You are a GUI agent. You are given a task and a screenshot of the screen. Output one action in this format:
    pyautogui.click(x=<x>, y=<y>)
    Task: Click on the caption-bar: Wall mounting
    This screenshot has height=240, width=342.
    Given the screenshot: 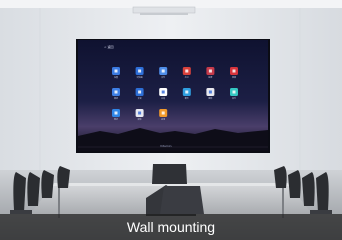 What is the action you would take?
    pyautogui.click(x=171, y=227)
    